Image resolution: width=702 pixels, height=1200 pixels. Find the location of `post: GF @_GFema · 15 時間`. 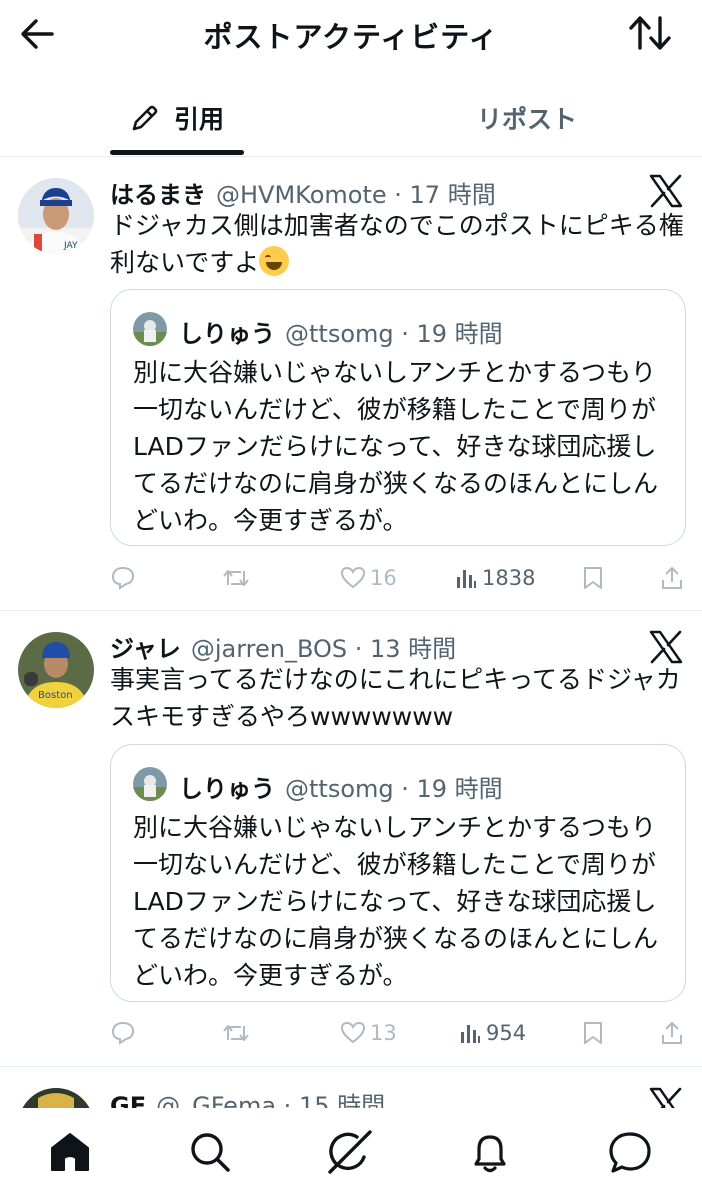

post: GF @_GFema · 15 時間 is located at coordinates (351, 1088).